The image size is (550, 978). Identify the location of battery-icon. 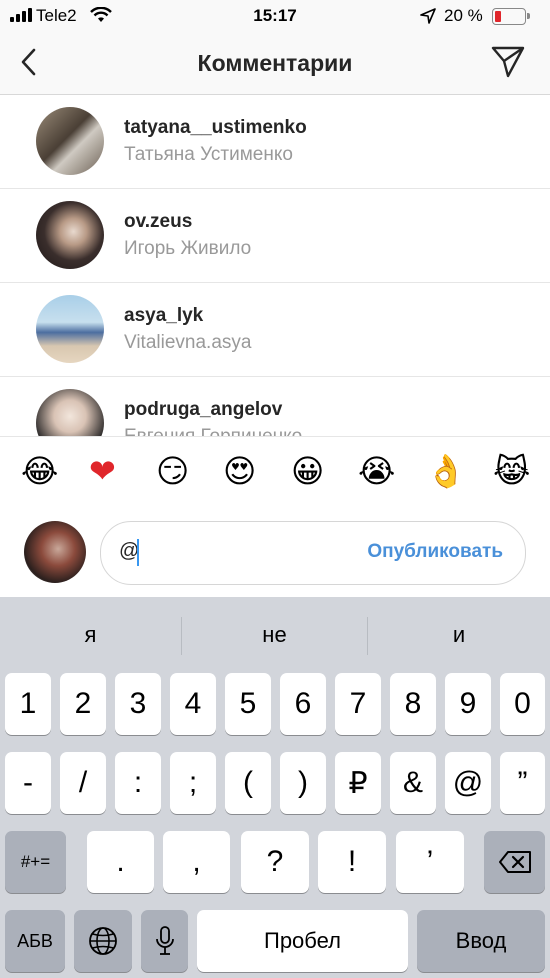
(509, 16).